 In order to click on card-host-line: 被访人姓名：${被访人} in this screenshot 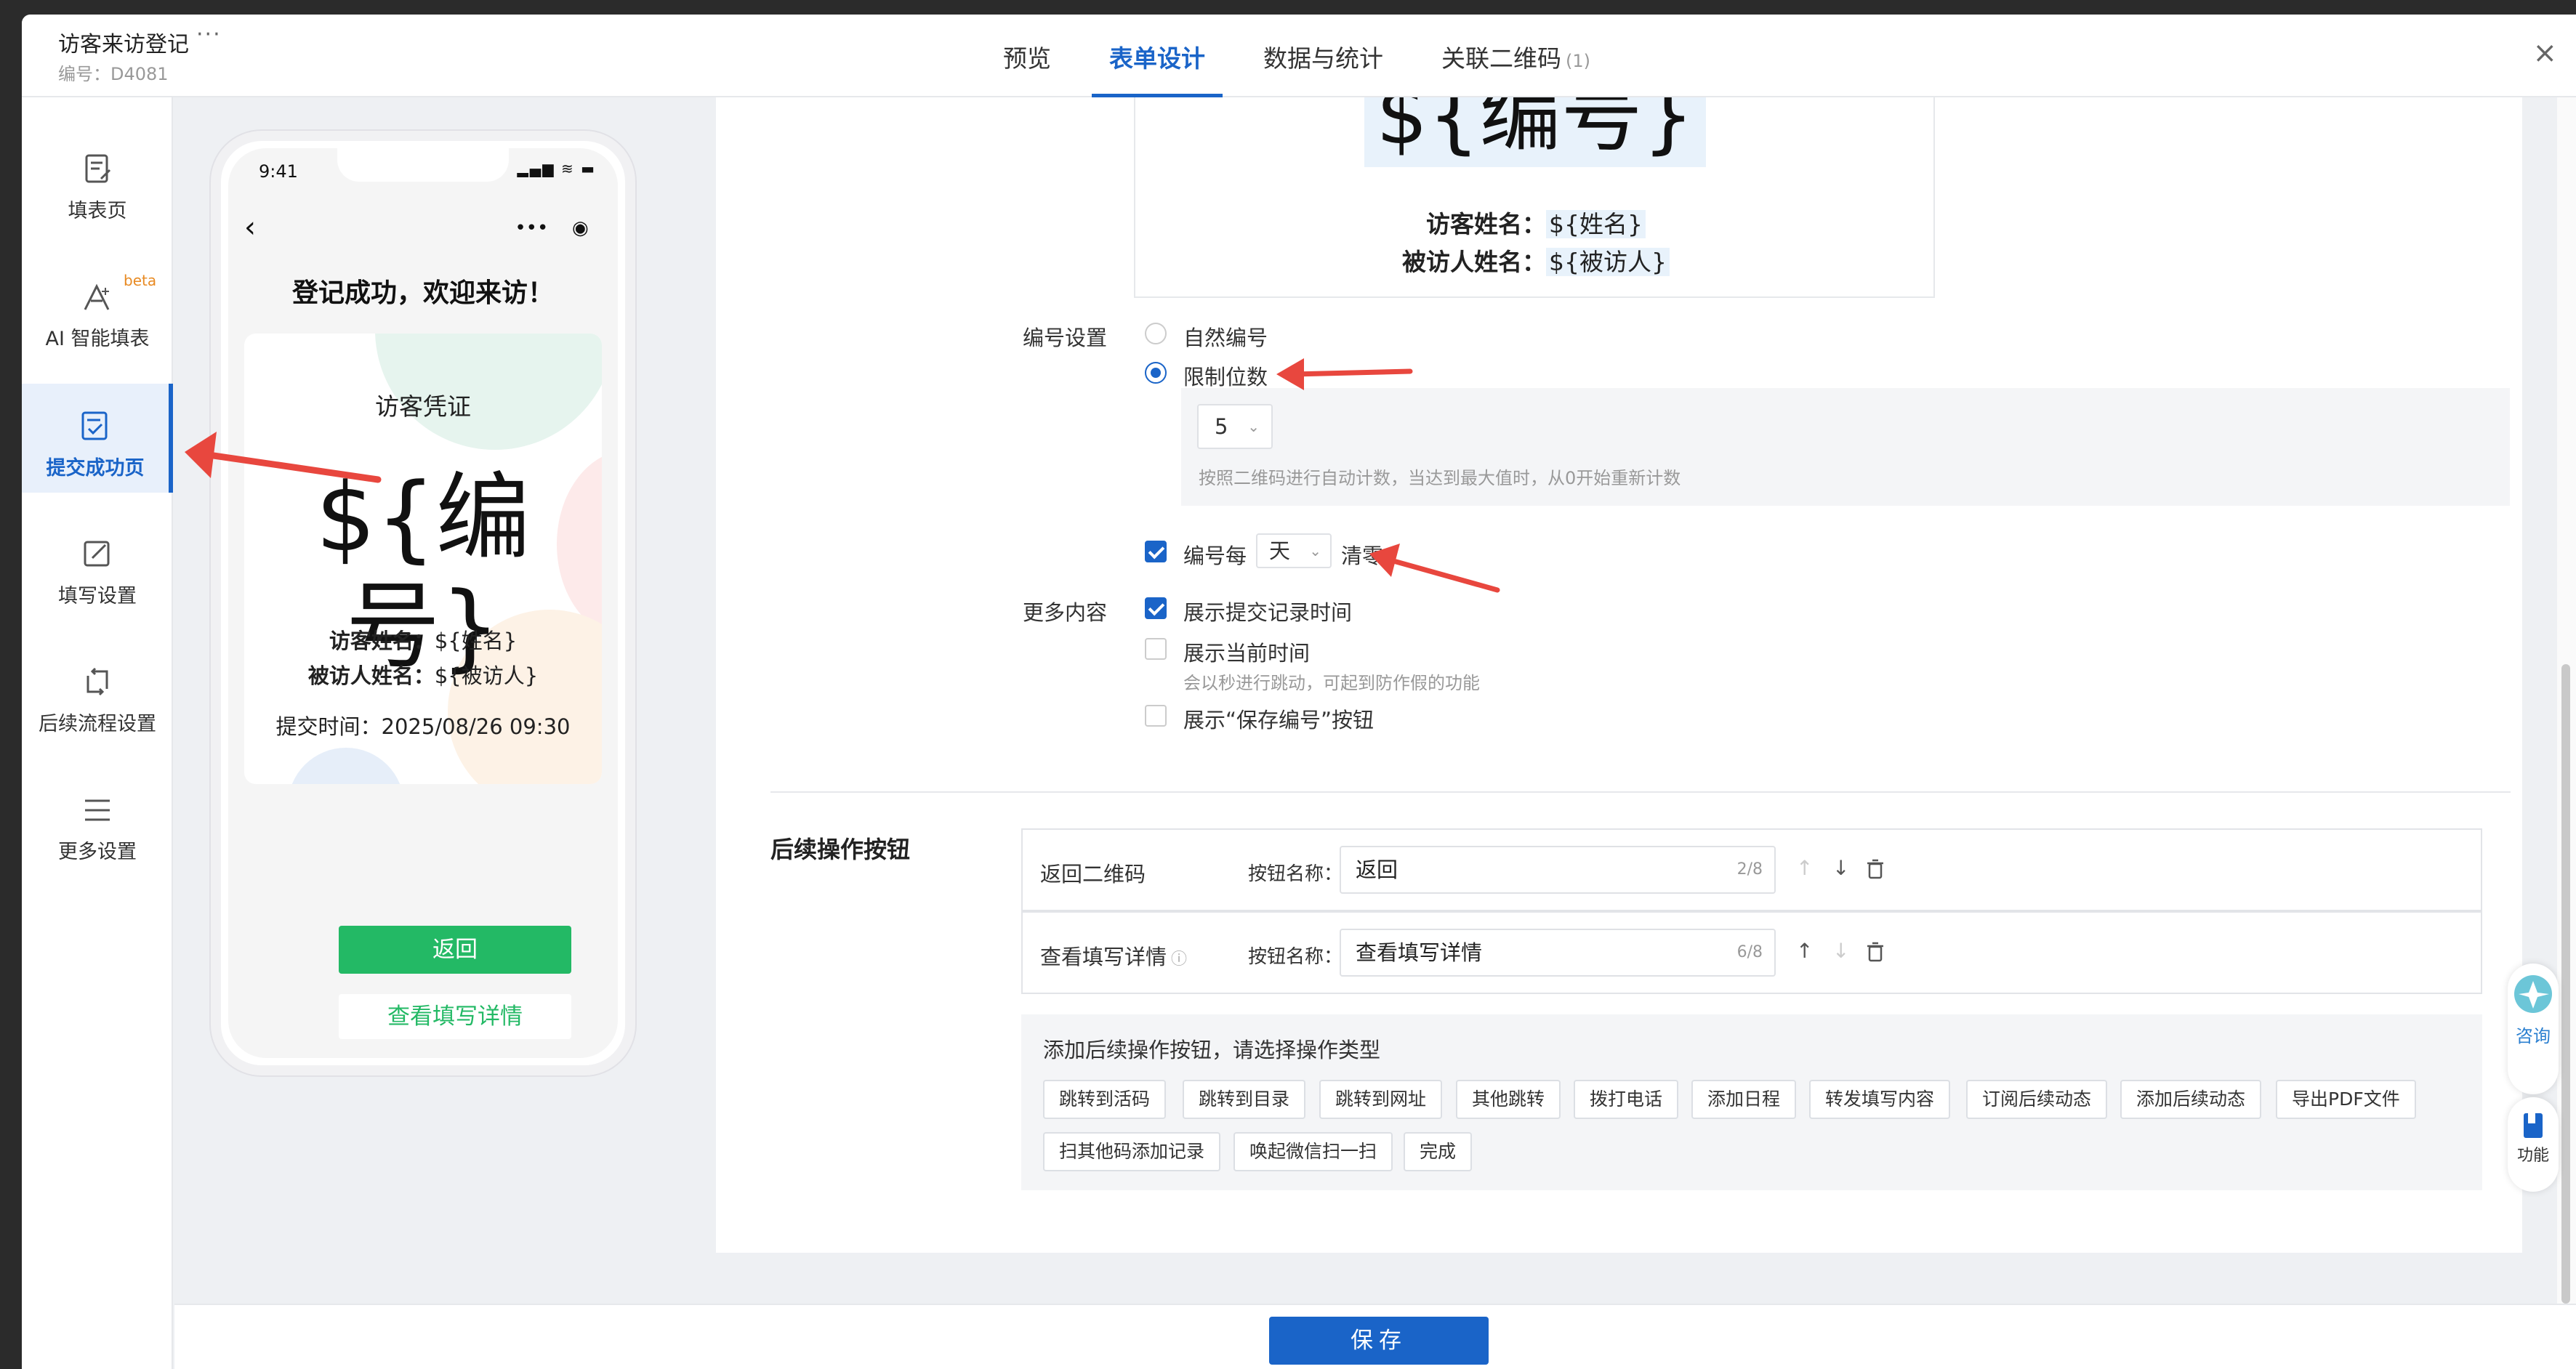, I will do `click(423, 674)`.